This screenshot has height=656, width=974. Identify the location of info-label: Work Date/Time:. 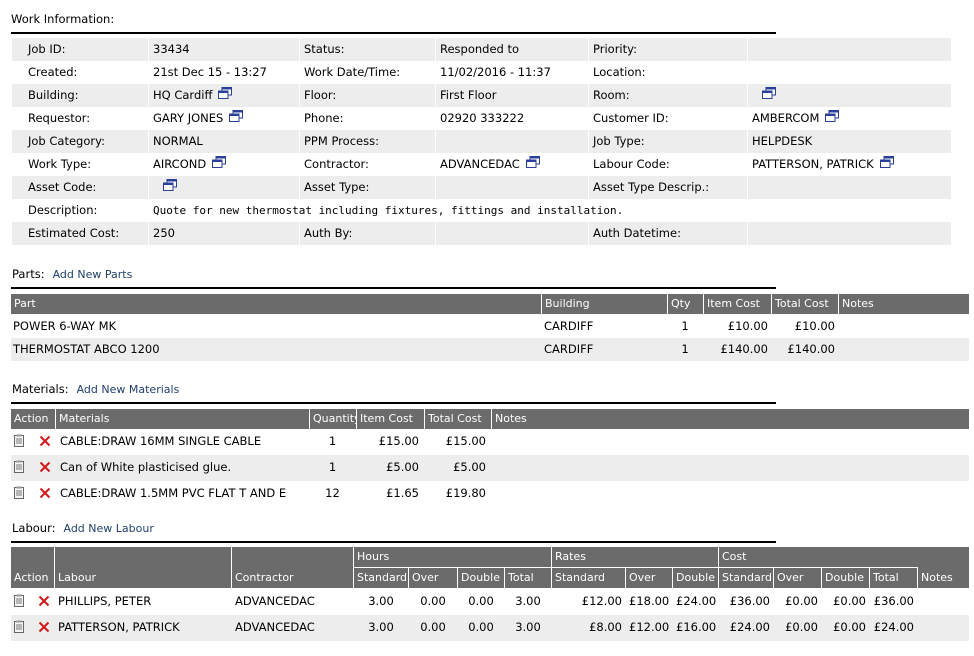
(352, 72).